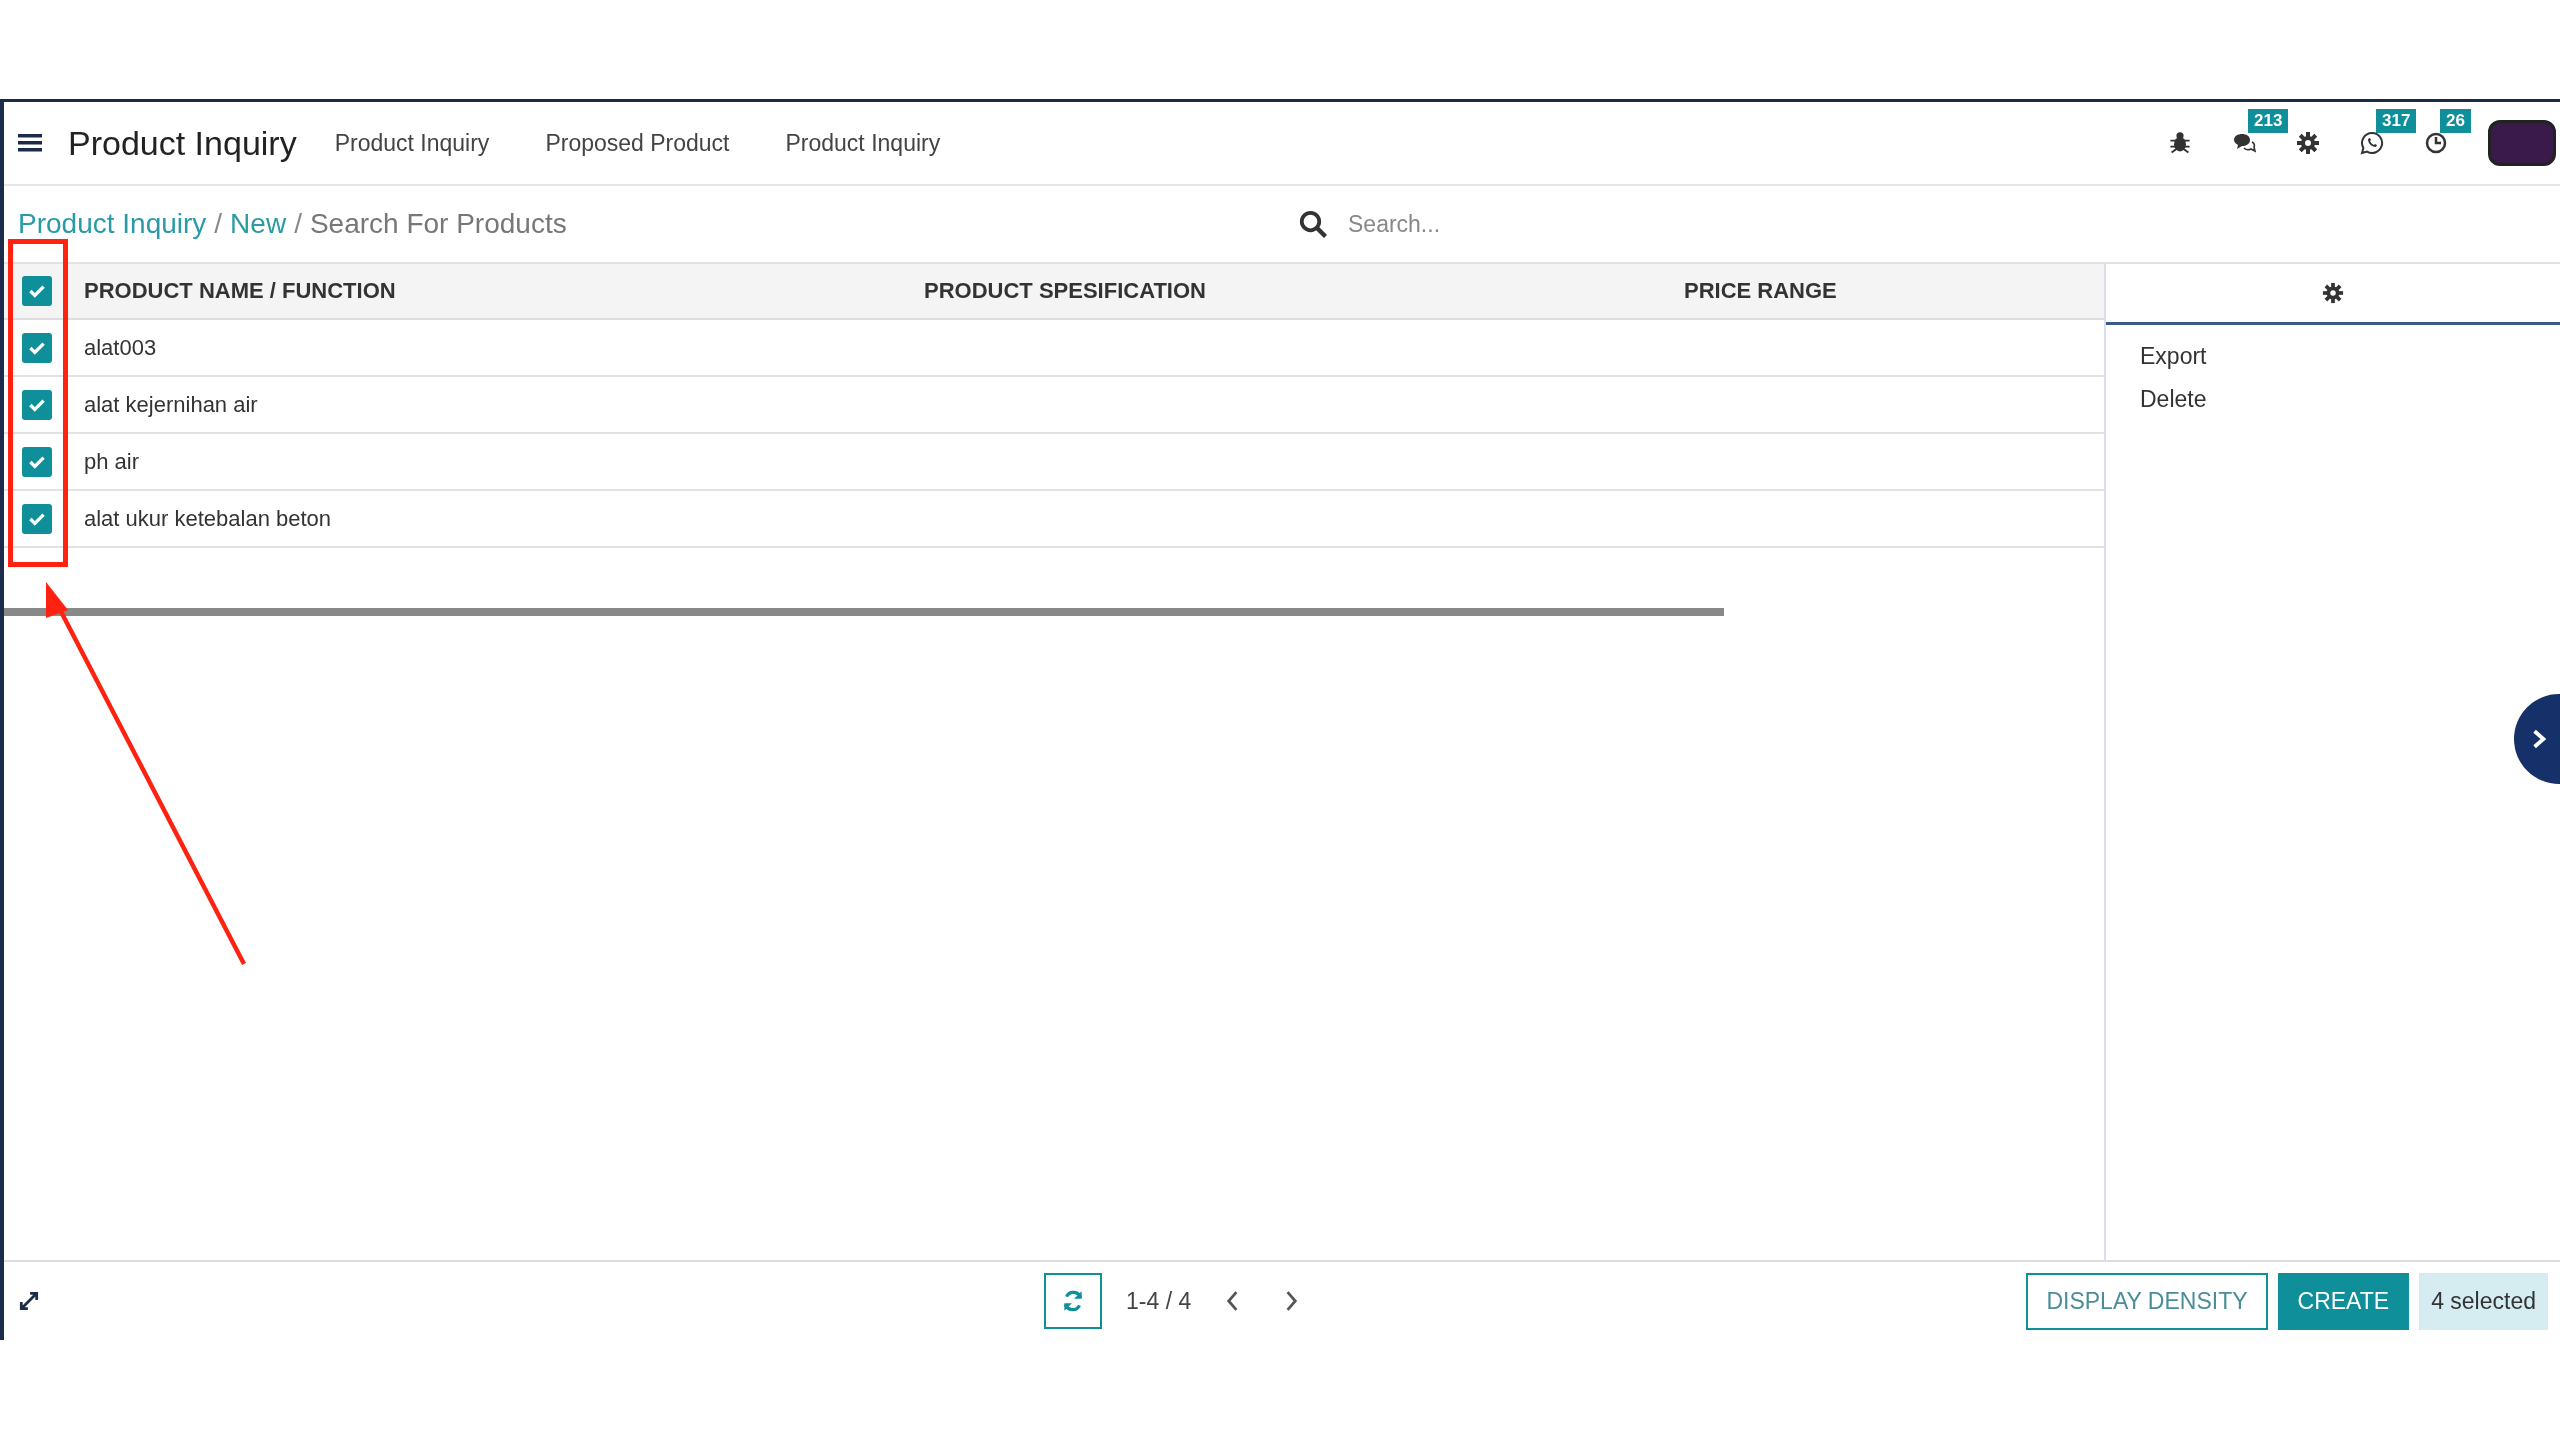 The image size is (2560, 1440). What do you see at coordinates (2147, 1301) in the screenshot?
I see `display-density-button: DISPLAY DENSITY` at bounding box center [2147, 1301].